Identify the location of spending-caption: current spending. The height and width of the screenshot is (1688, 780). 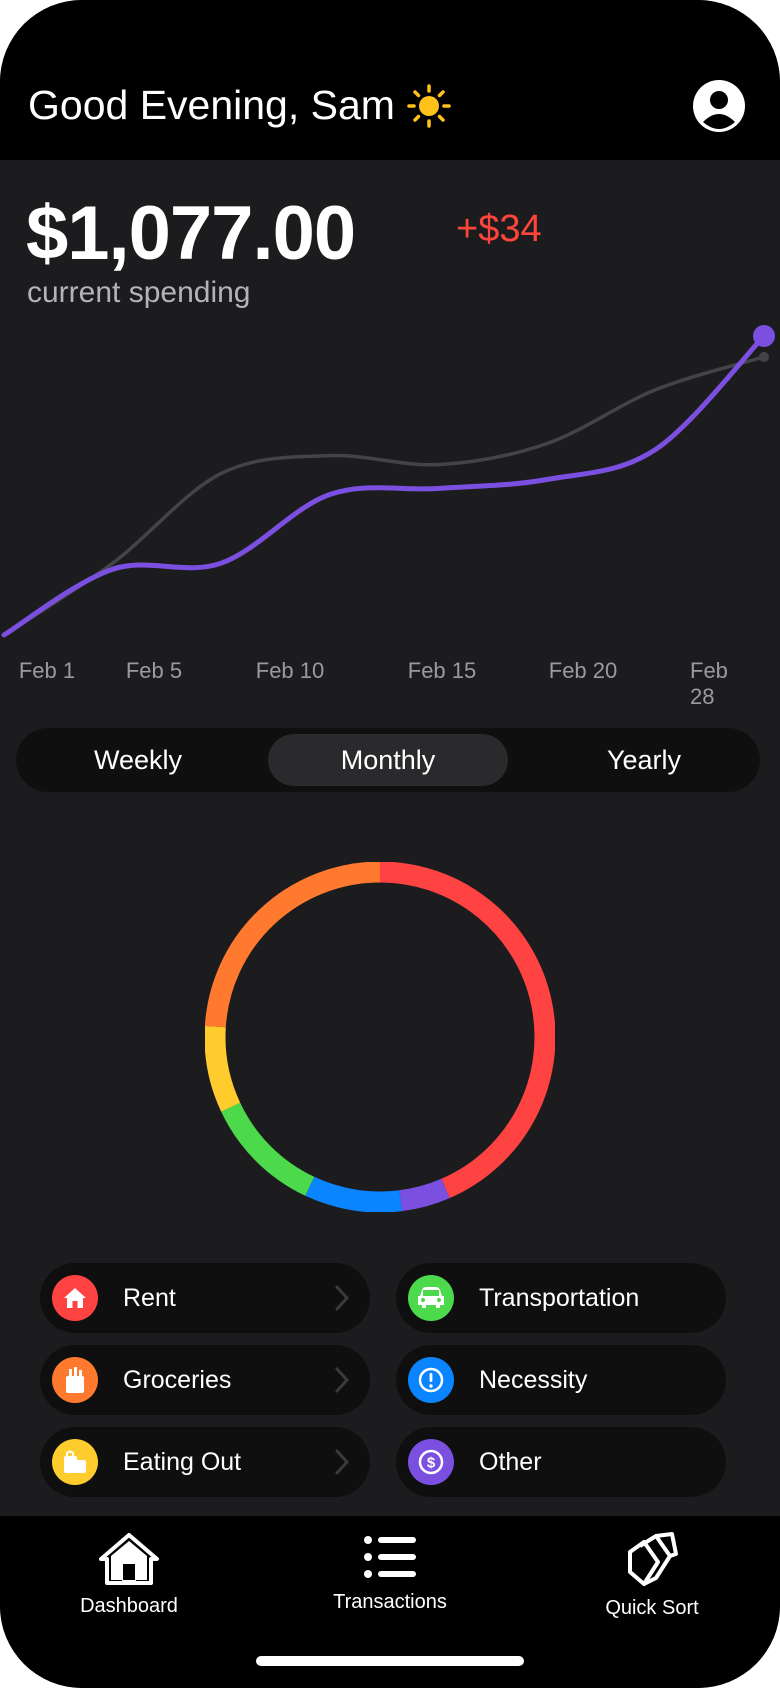
(139, 292).